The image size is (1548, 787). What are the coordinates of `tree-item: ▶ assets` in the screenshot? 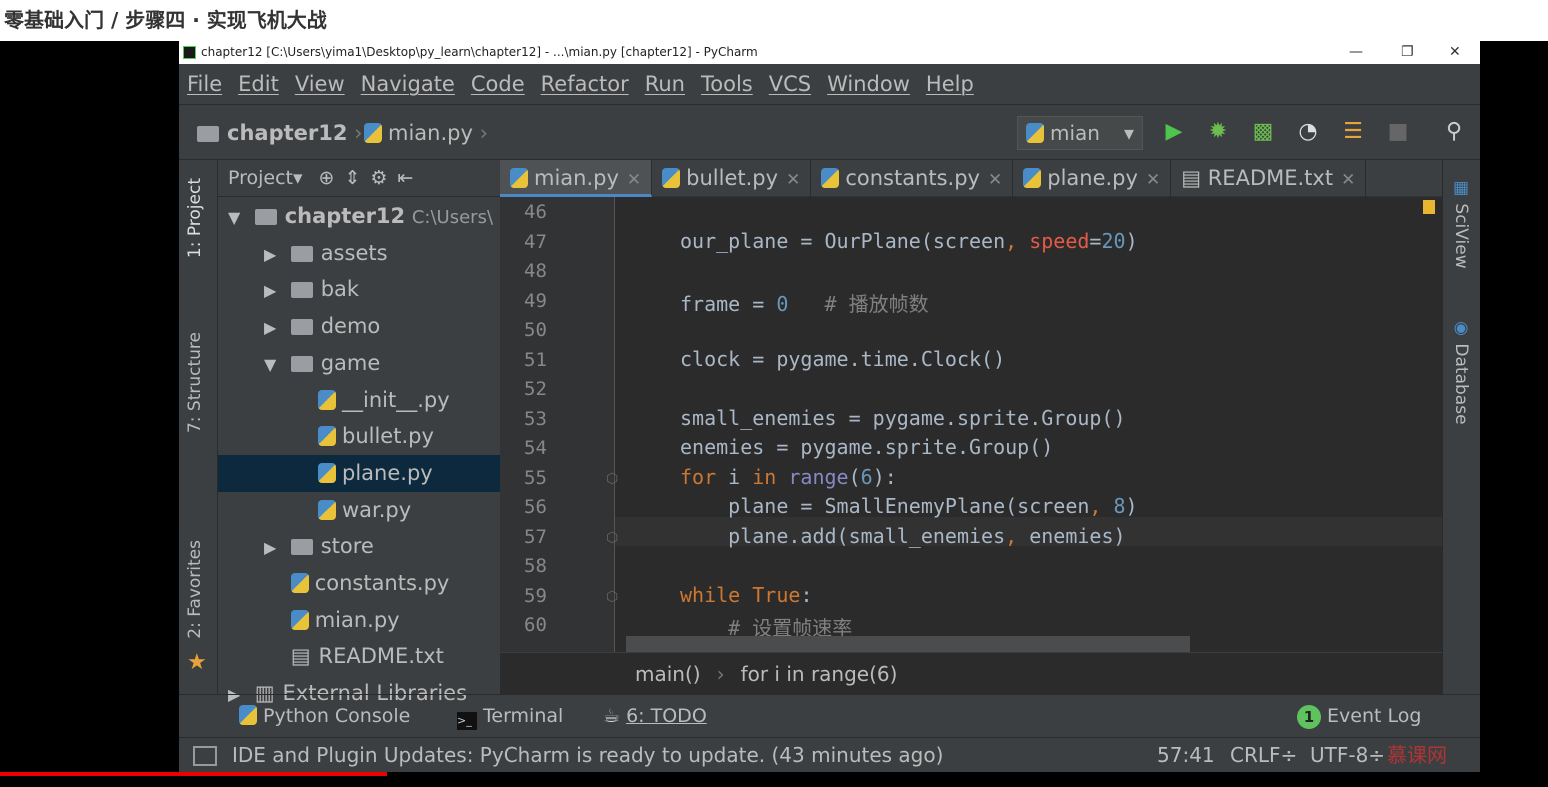 It's located at (359, 253).